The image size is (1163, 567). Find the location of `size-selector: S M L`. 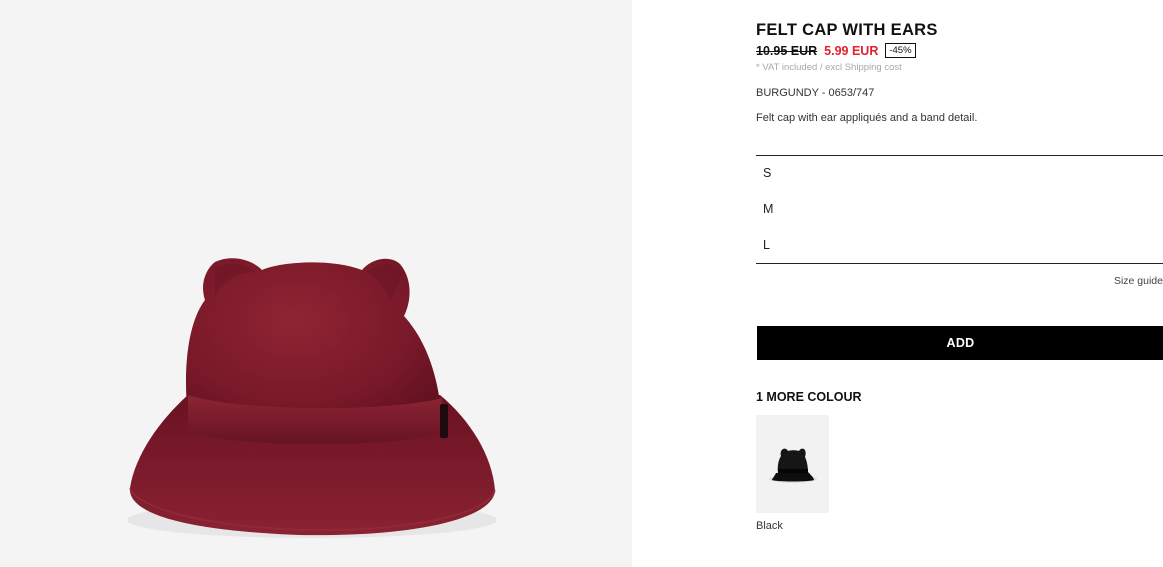

size-selector: S M L is located at coordinates (959, 209).